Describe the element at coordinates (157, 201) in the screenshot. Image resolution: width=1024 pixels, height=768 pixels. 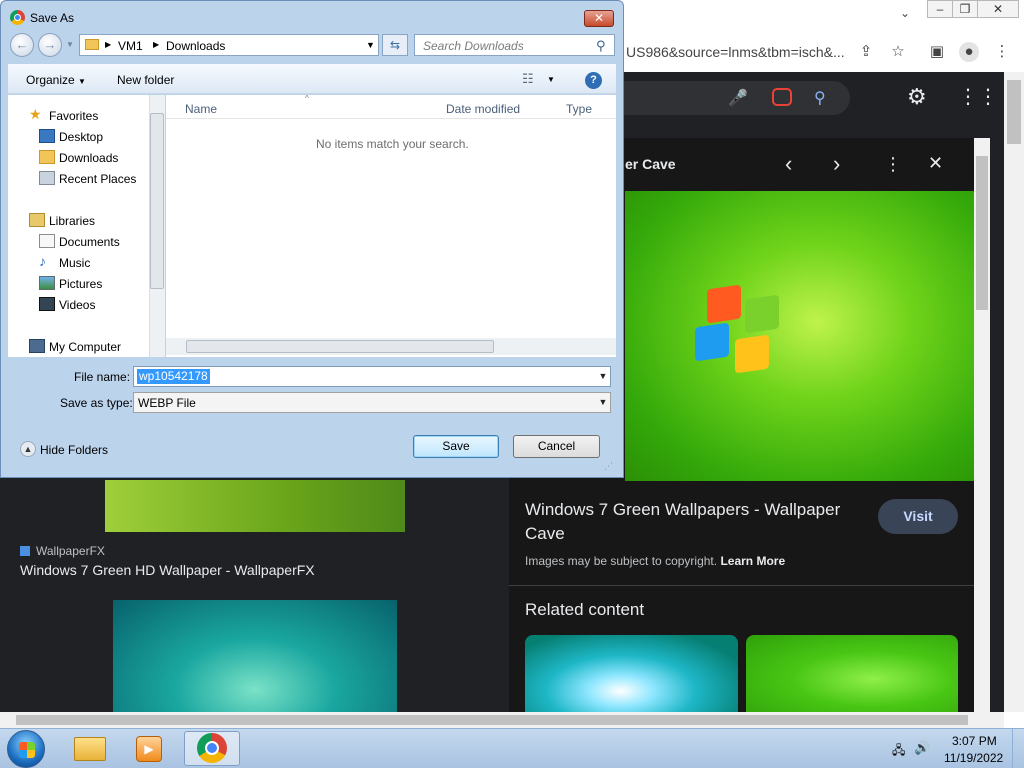
I see `nav-scroll-thumb` at that location.